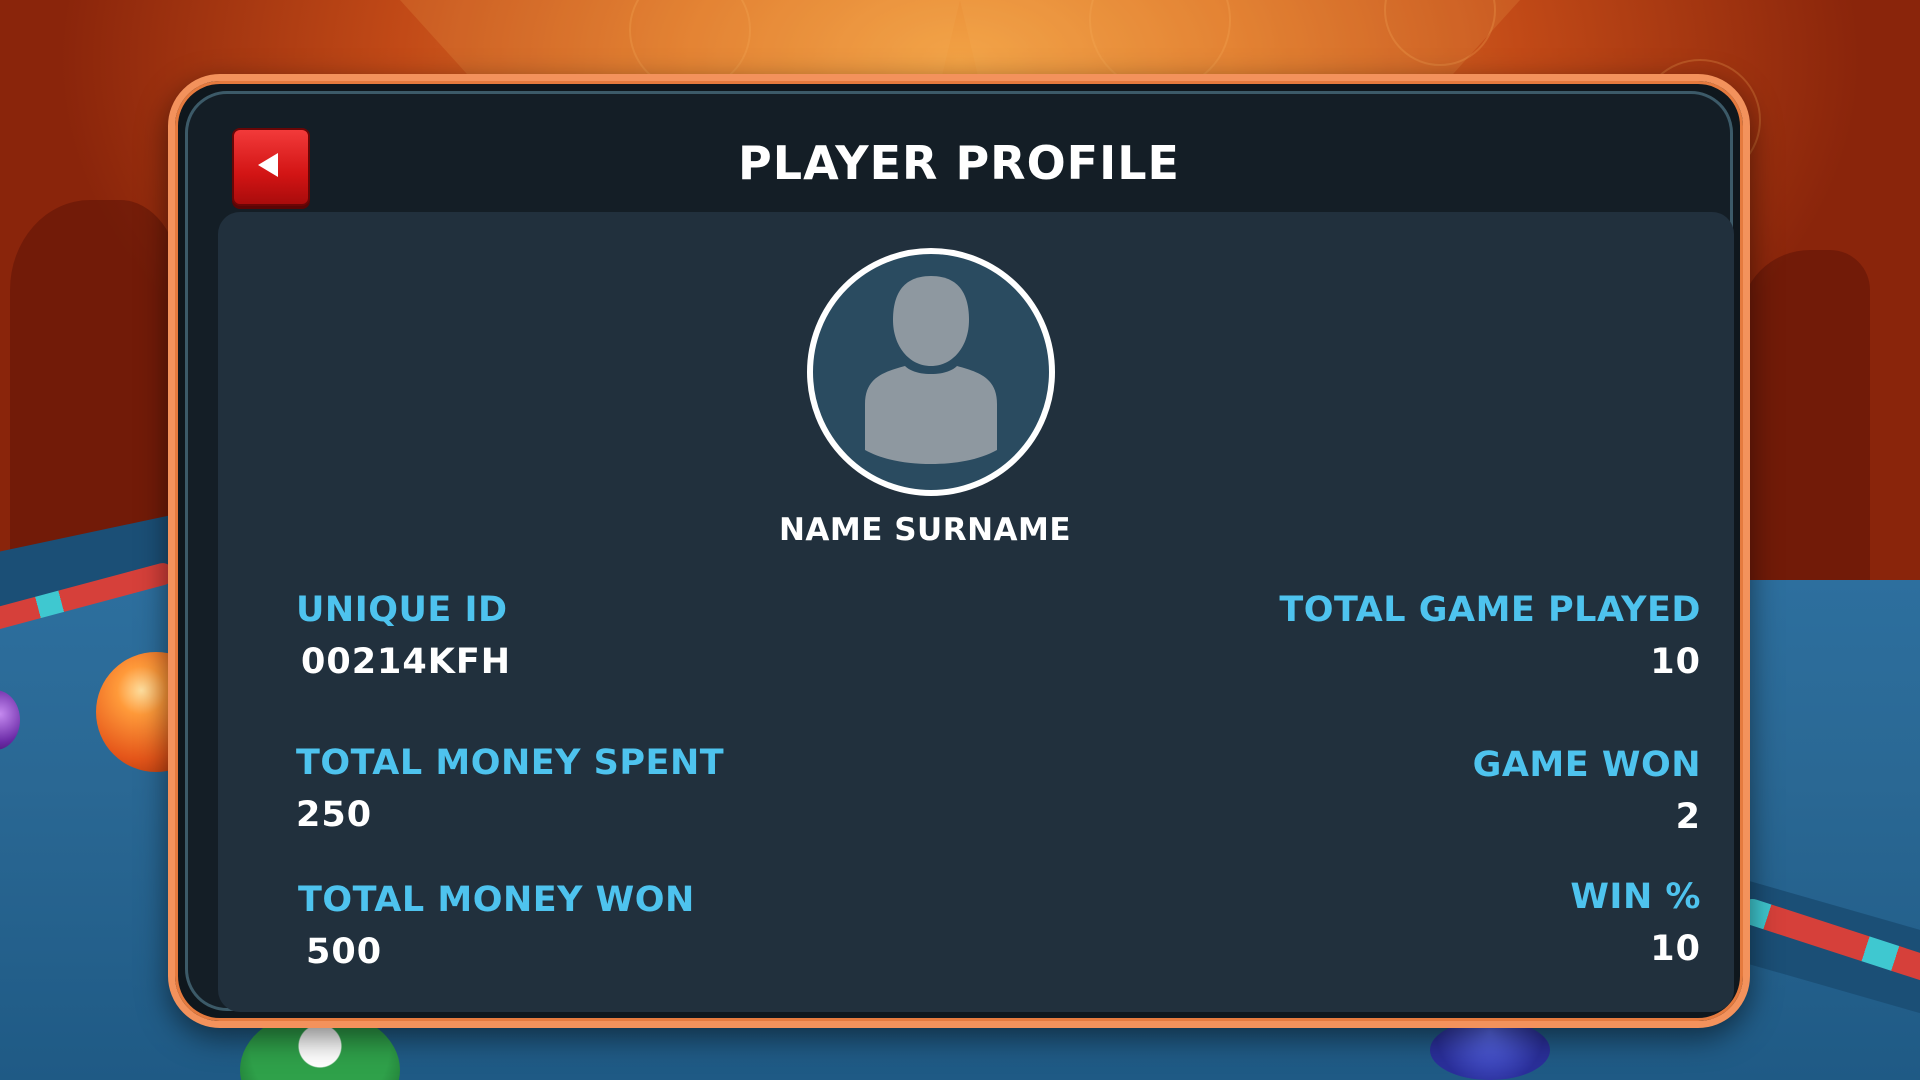 The image size is (1920, 1080). What do you see at coordinates (1675, 662) in the screenshot?
I see `total-game-played-value: 10` at bounding box center [1675, 662].